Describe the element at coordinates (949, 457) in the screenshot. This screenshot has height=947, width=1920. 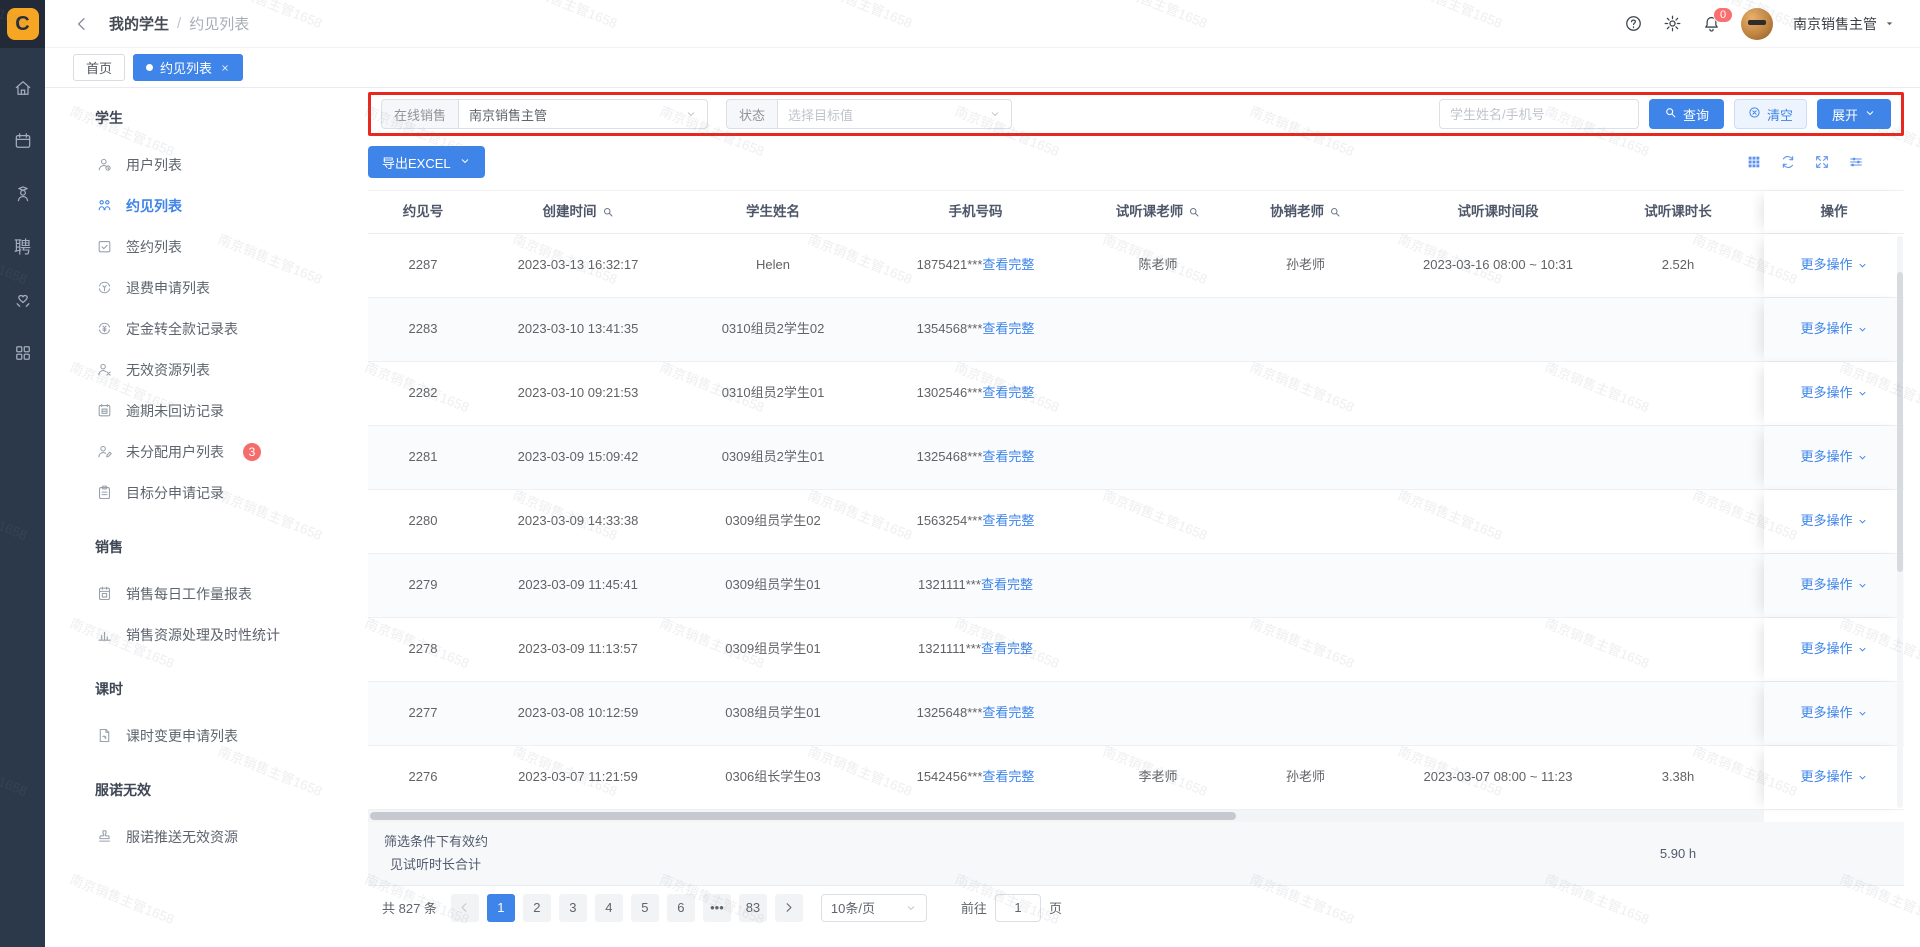
I see `phone-masked: 1325468***` at that location.